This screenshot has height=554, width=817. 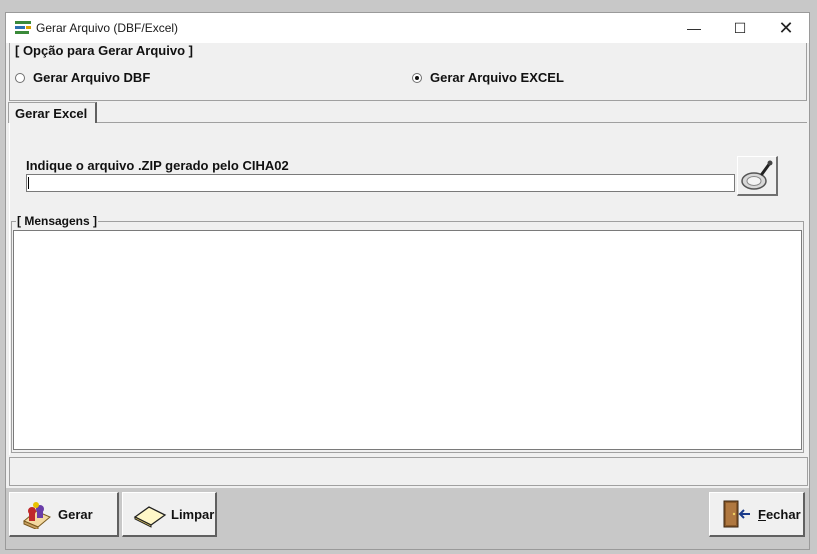 What do you see at coordinates (408, 471) in the screenshot?
I see `status-bar` at bounding box center [408, 471].